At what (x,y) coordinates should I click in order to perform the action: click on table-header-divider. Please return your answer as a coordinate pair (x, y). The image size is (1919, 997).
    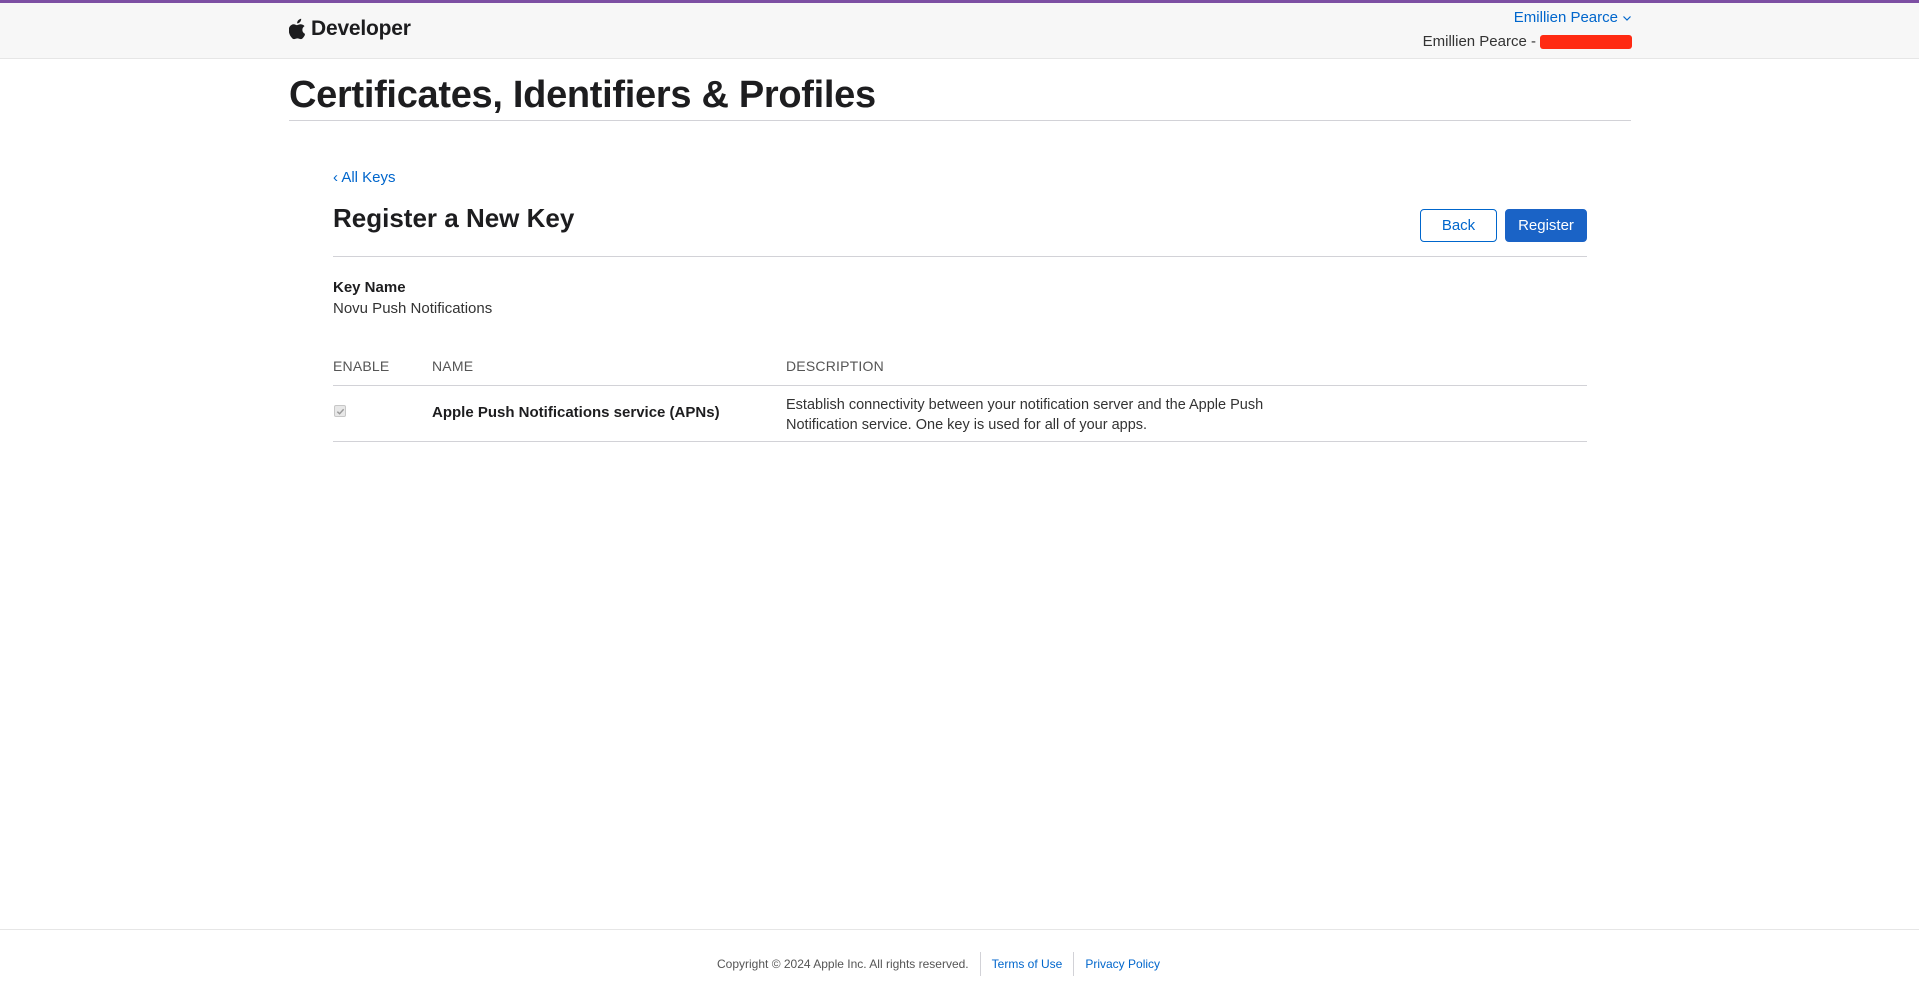
    Looking at the image, I should click on (960, 385).